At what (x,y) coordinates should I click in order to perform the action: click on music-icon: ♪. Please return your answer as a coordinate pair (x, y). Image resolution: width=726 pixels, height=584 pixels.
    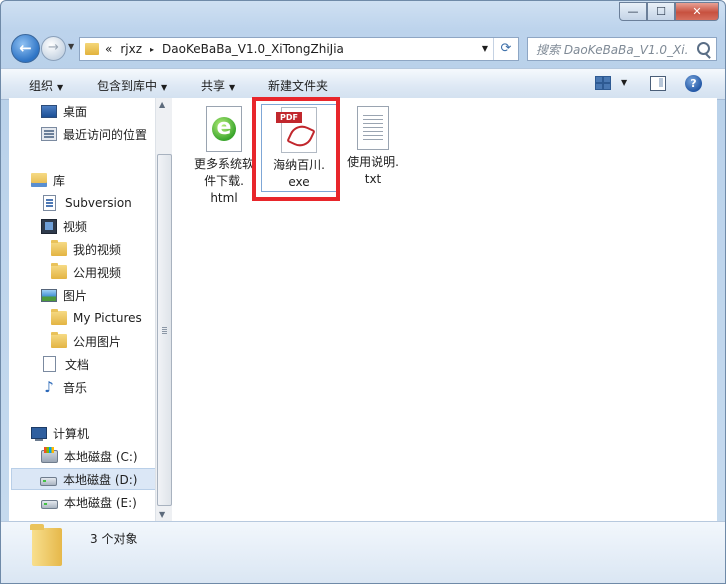
    Looking at the image, I should click on (49, 387).